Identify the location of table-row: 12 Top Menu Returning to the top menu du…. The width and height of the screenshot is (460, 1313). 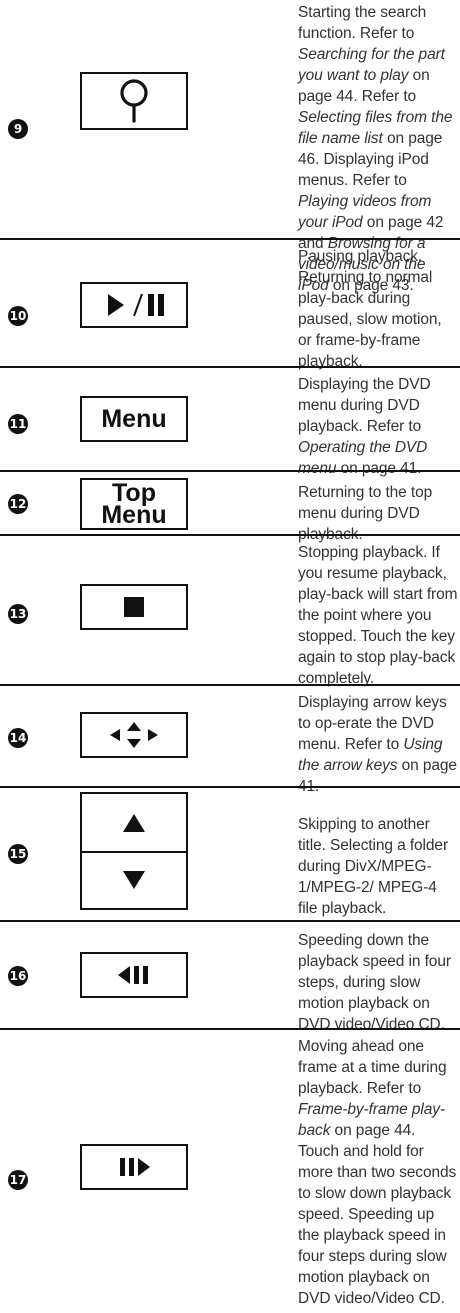
(230, 506).